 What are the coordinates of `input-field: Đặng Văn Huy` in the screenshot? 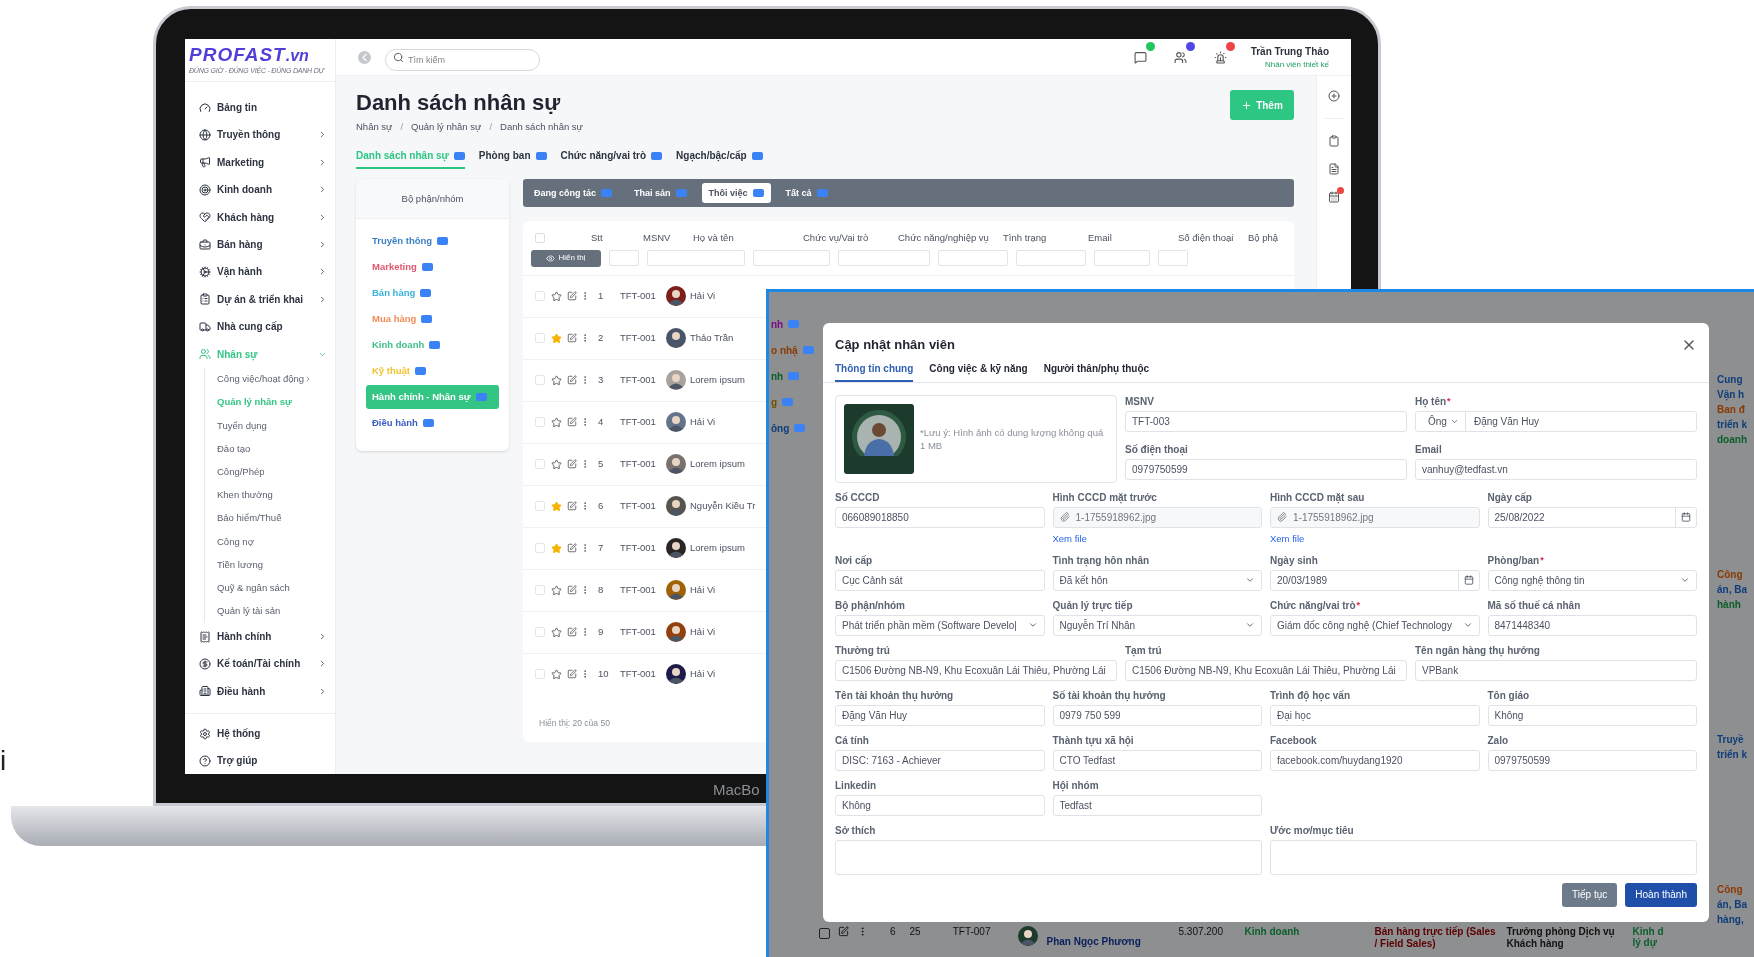 It's located at (940, 715).